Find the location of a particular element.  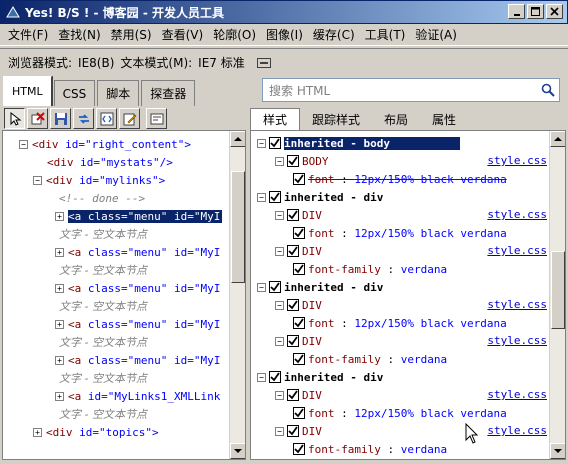

tree-row: − <div id="right_content"> is located at coordinates (105, 144).